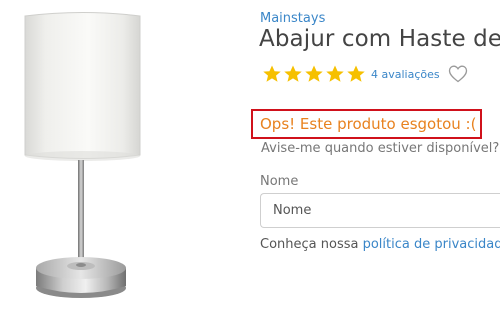 The image size is (500, 312). What do you see at coordinates (279, 181) in the screenshot?
I see `name-field-label: Nome` at bounding box center [279, 181].